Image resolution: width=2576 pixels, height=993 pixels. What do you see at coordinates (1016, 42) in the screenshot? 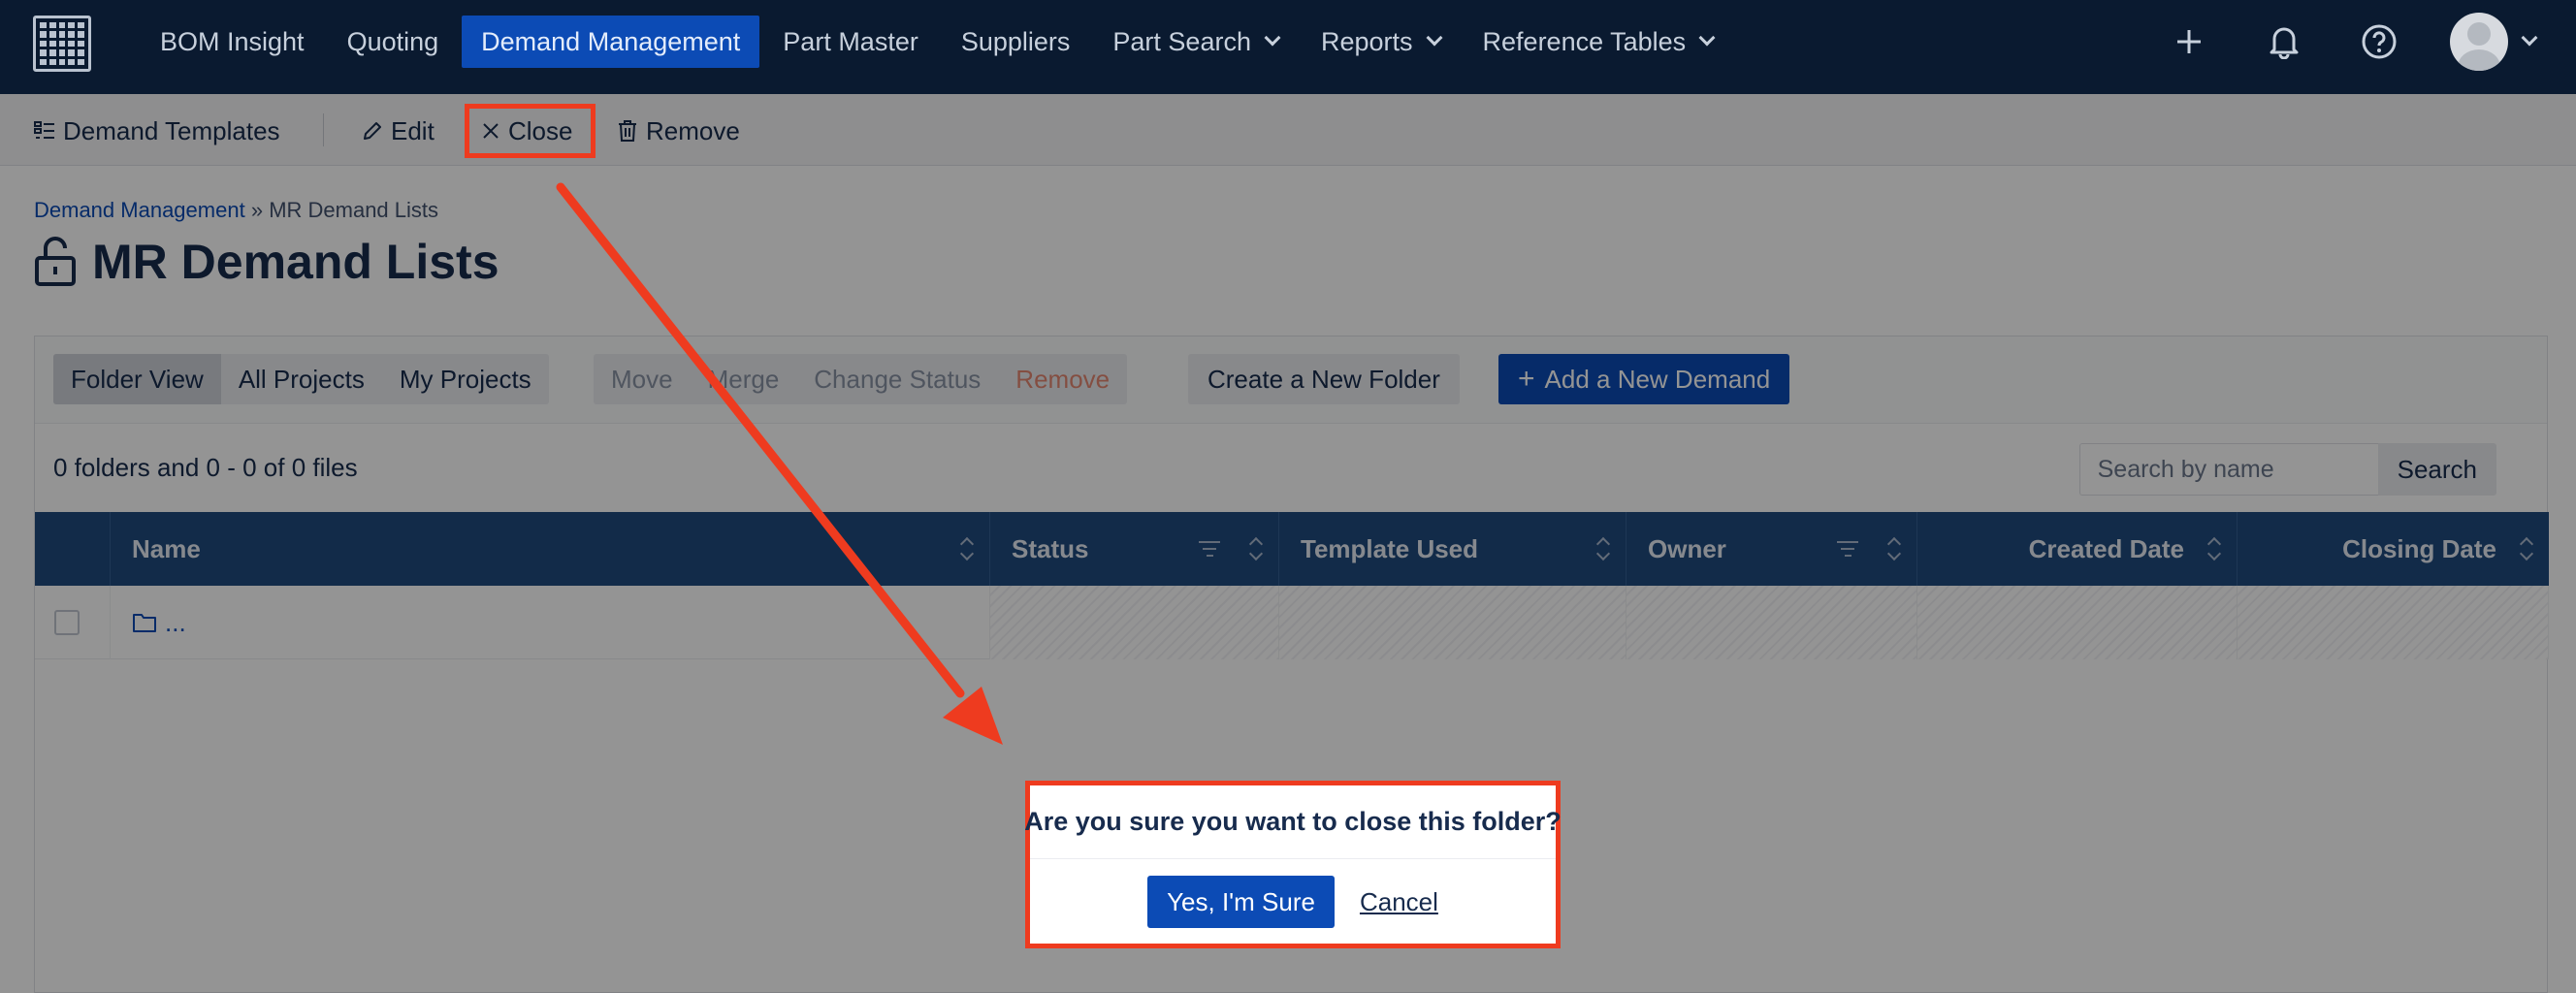
I see `nav-item-suppliers: Suppliers` at bounding box center [1016, 42].